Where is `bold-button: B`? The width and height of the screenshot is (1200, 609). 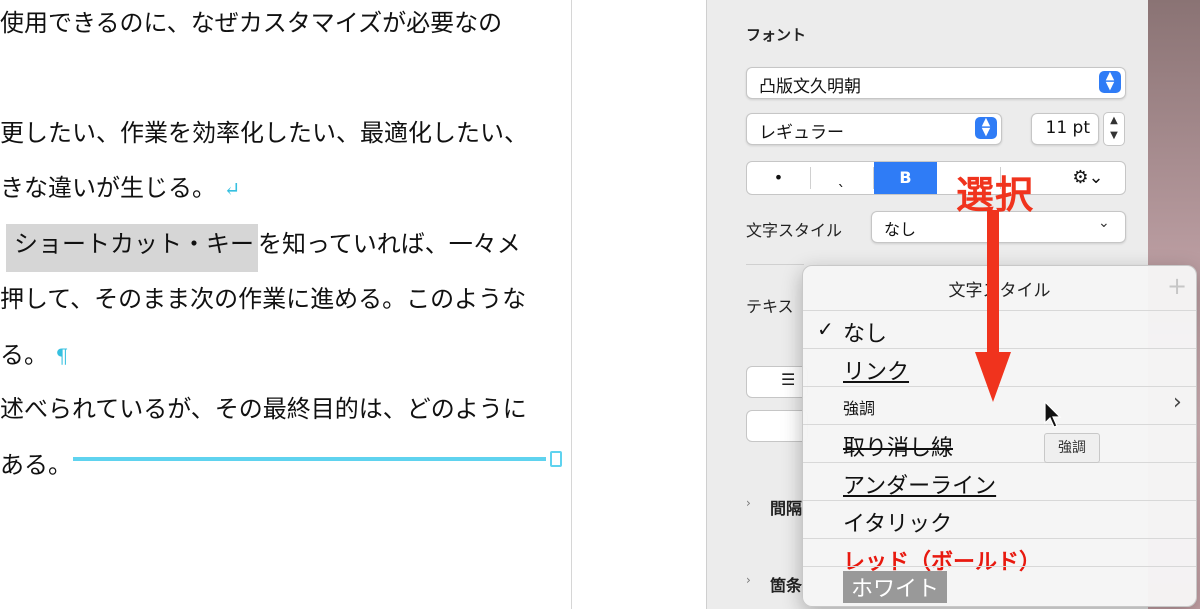 bold-button: B is located at coordinates (905, 178).